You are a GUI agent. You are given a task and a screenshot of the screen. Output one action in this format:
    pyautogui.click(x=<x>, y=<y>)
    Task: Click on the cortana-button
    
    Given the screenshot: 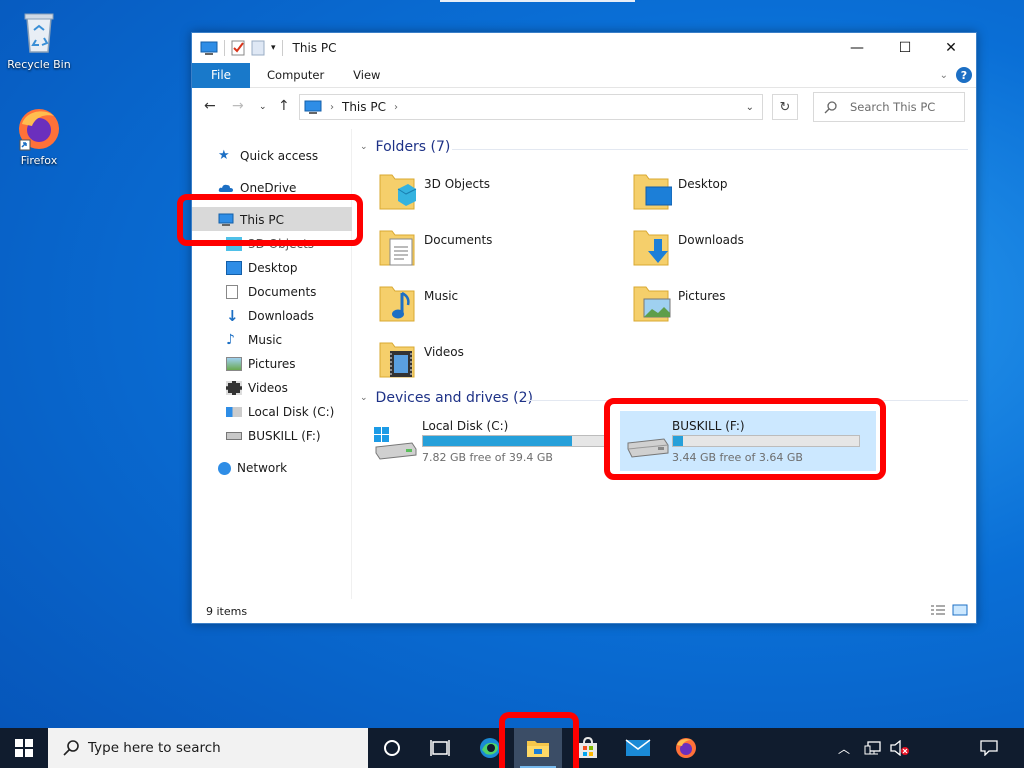 What is the action you would take?
    pyautogui.click(x=392, y=748)
    